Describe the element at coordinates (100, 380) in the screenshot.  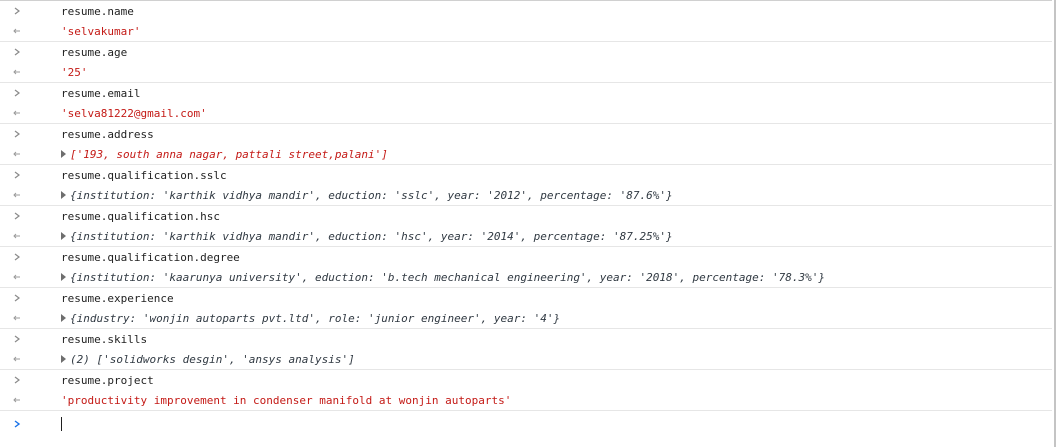
I see `console-input-text: resume.project` at that location.